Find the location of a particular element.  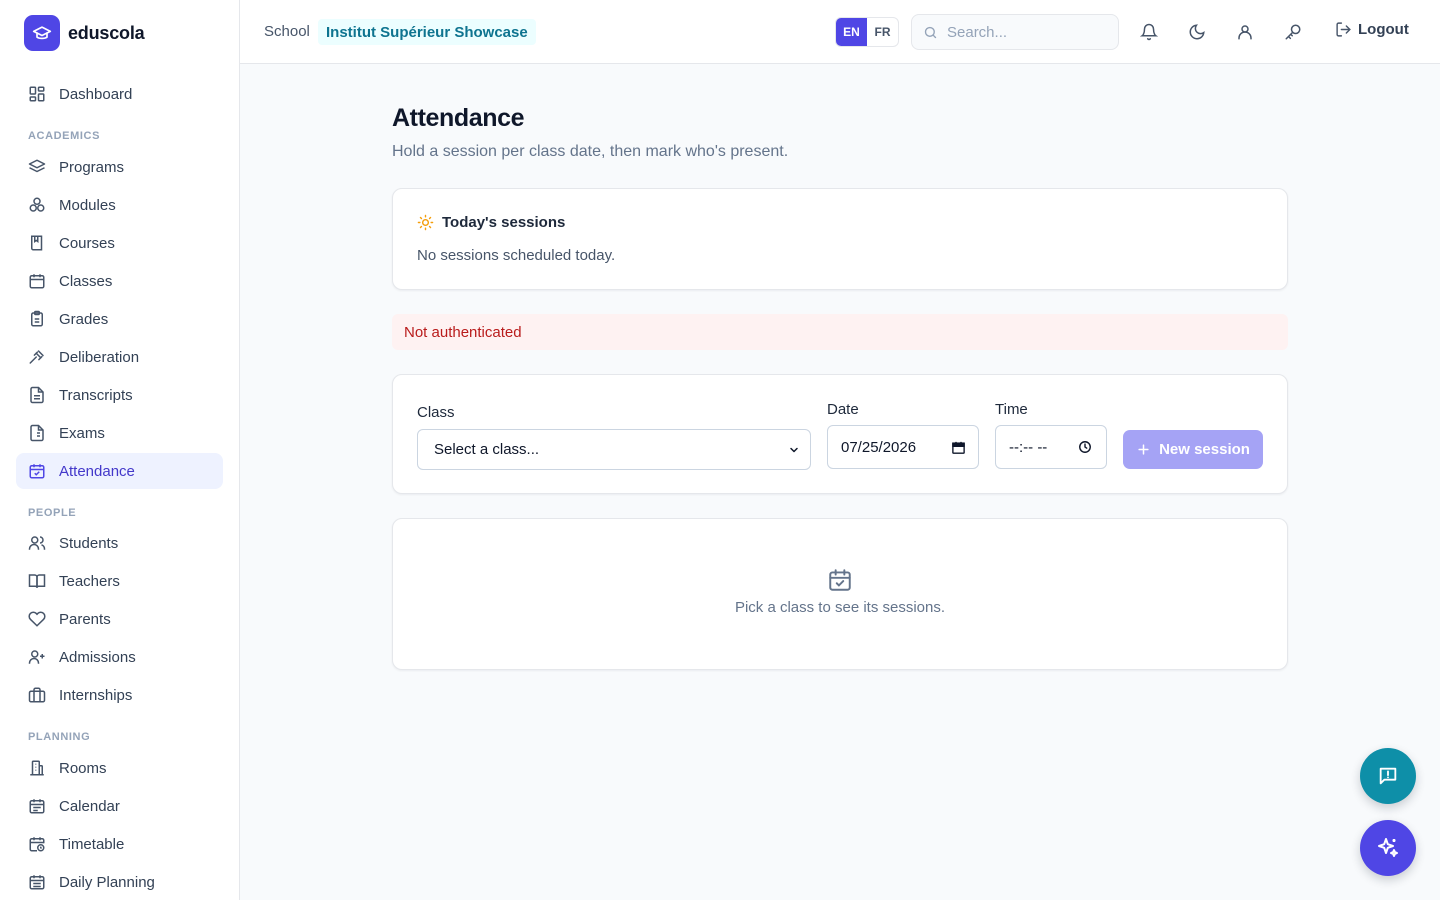

sidebar-item-students: Students is located at coordinates (119, 543).